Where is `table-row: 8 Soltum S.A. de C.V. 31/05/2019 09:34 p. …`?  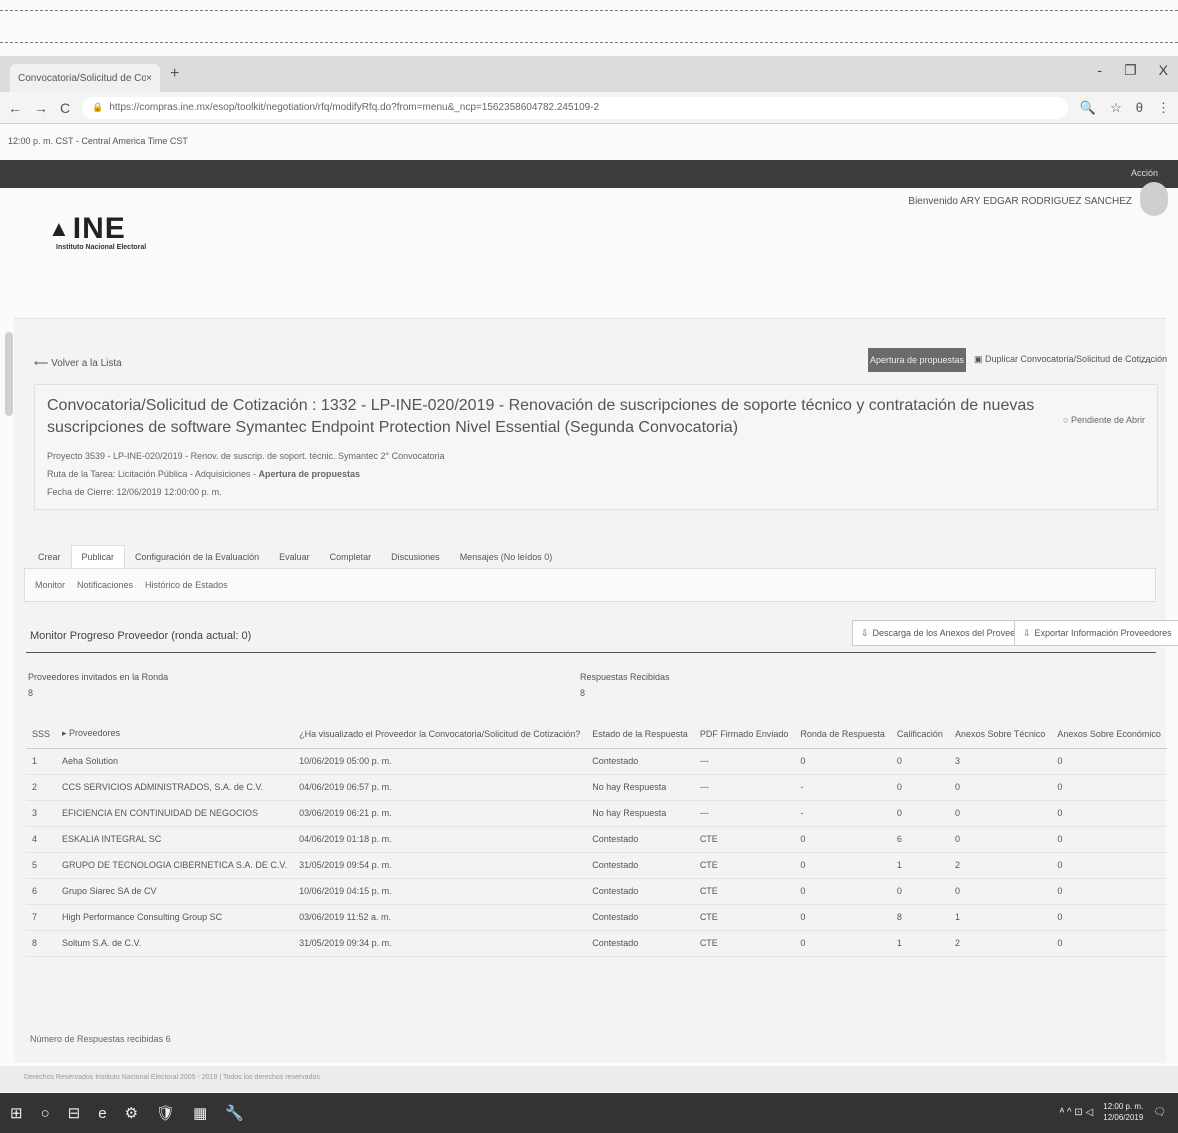 table-row: 8 Soltum S.A. de C.V. 31/05/2019 09:34 p. … is located at coordinates (596, 943).